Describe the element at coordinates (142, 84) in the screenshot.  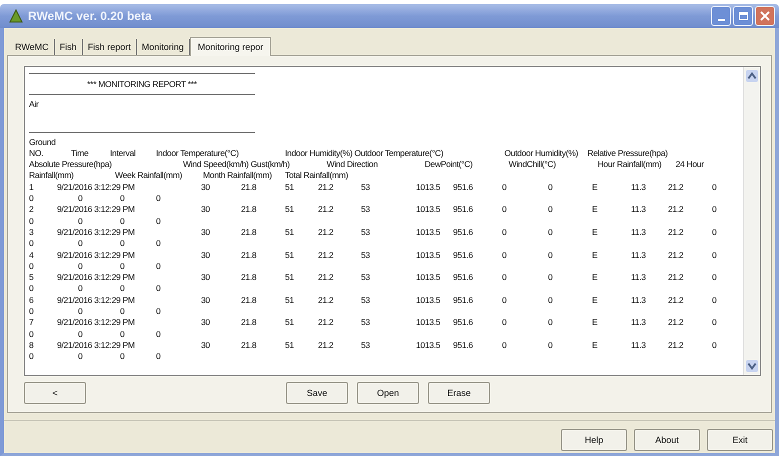
I see `report-heading: *** MONITORING REPORT ***` at that location.